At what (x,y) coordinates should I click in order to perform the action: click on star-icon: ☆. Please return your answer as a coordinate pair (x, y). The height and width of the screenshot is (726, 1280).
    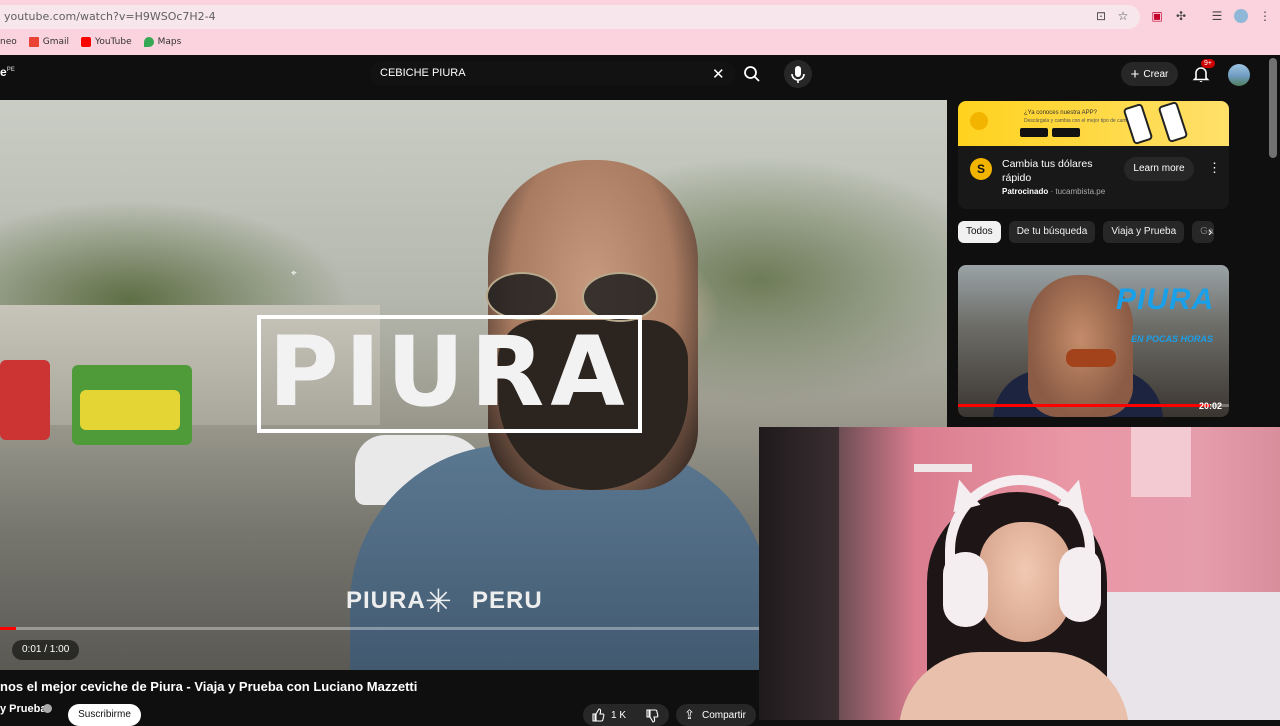
    Looking at the image, I should click on (1123, 16).